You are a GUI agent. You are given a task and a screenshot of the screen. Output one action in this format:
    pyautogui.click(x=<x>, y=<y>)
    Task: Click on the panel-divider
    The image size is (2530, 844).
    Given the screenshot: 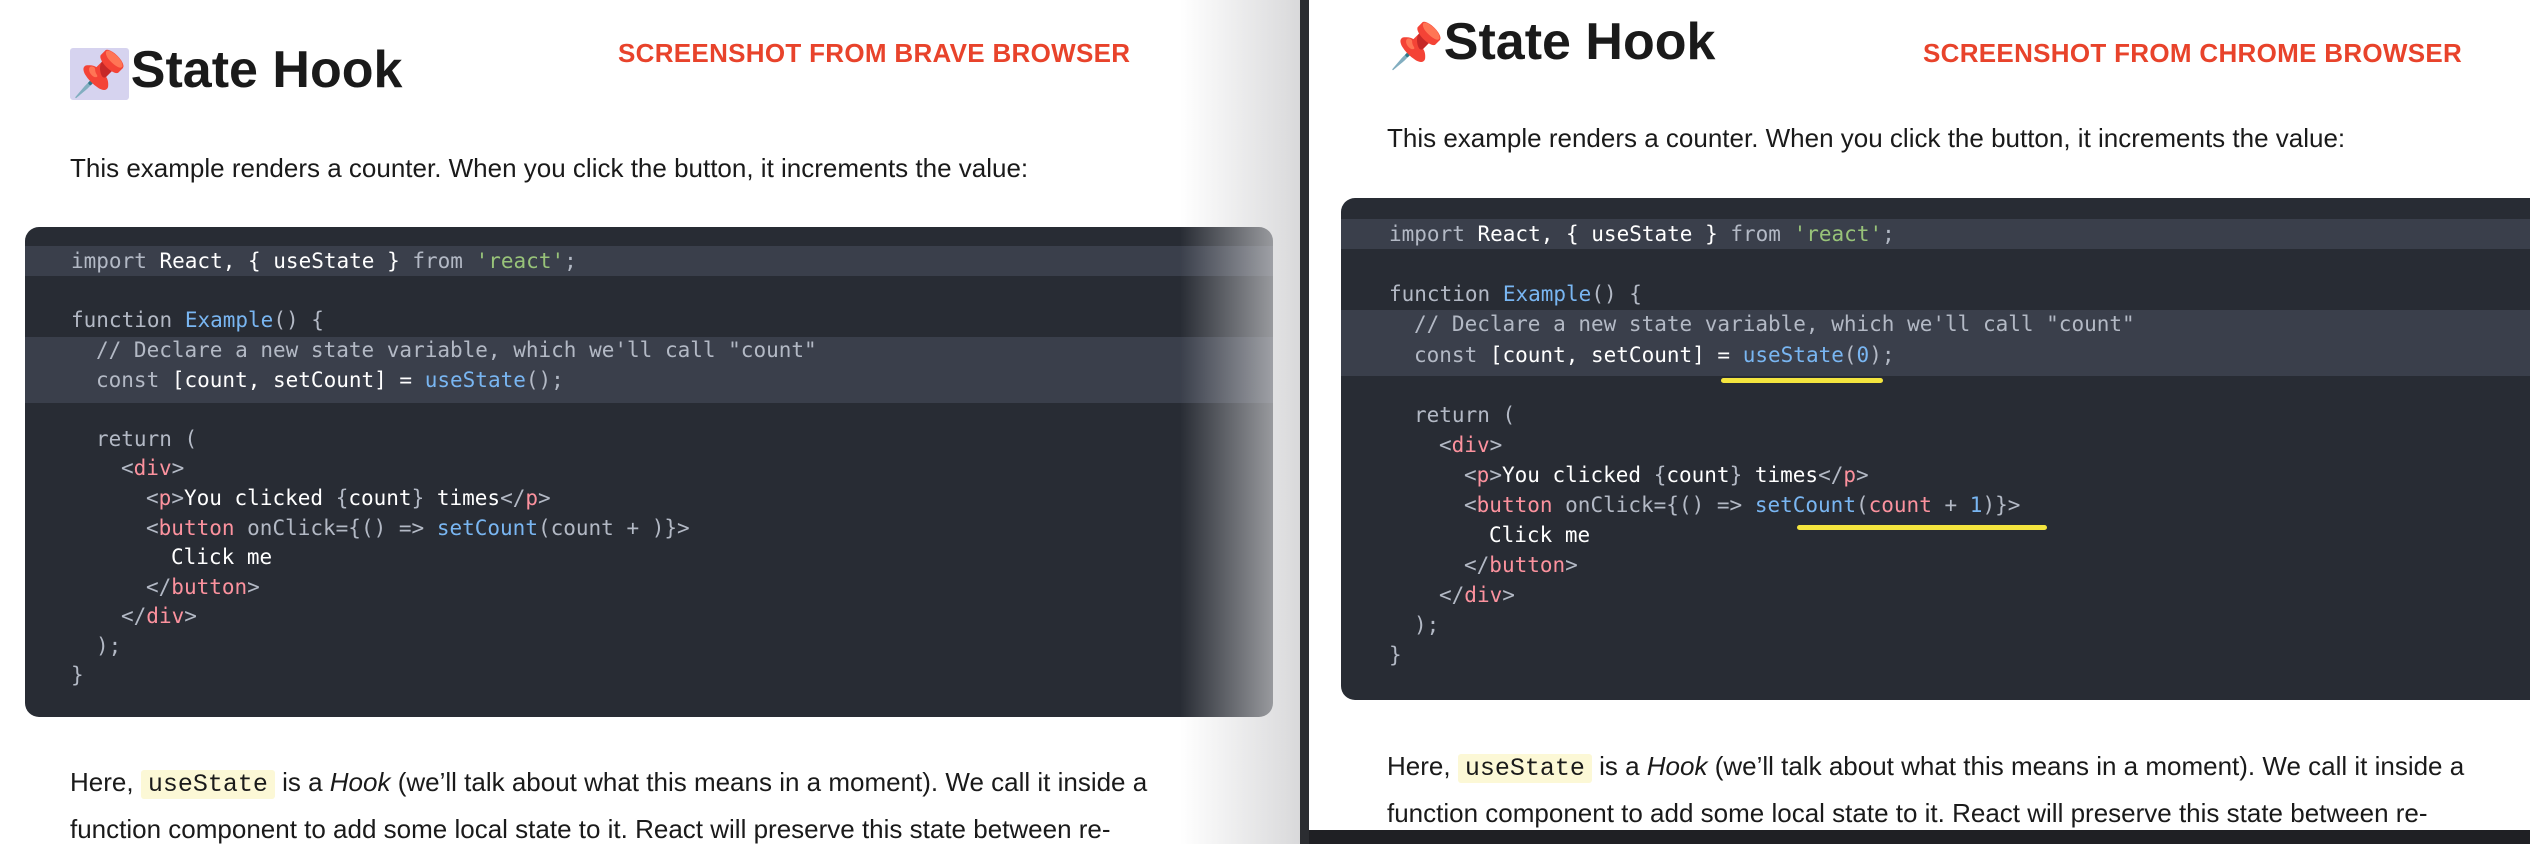 What is the action you would take?
    pyautogui.click(x=1304, y=422)
    